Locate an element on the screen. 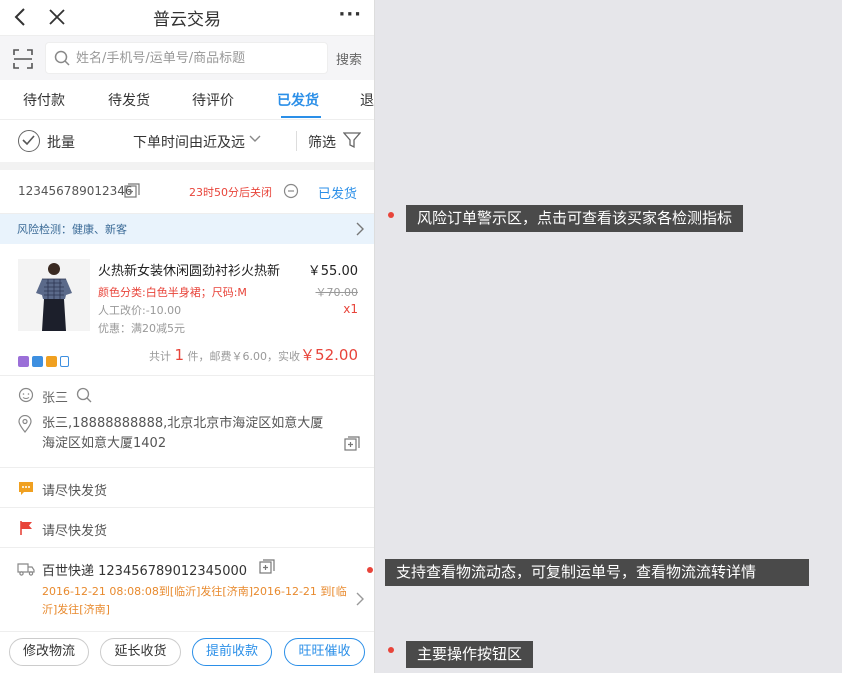 This screenshot has width=842, height=673. order-source-icons is located at coordinates (45, 361).